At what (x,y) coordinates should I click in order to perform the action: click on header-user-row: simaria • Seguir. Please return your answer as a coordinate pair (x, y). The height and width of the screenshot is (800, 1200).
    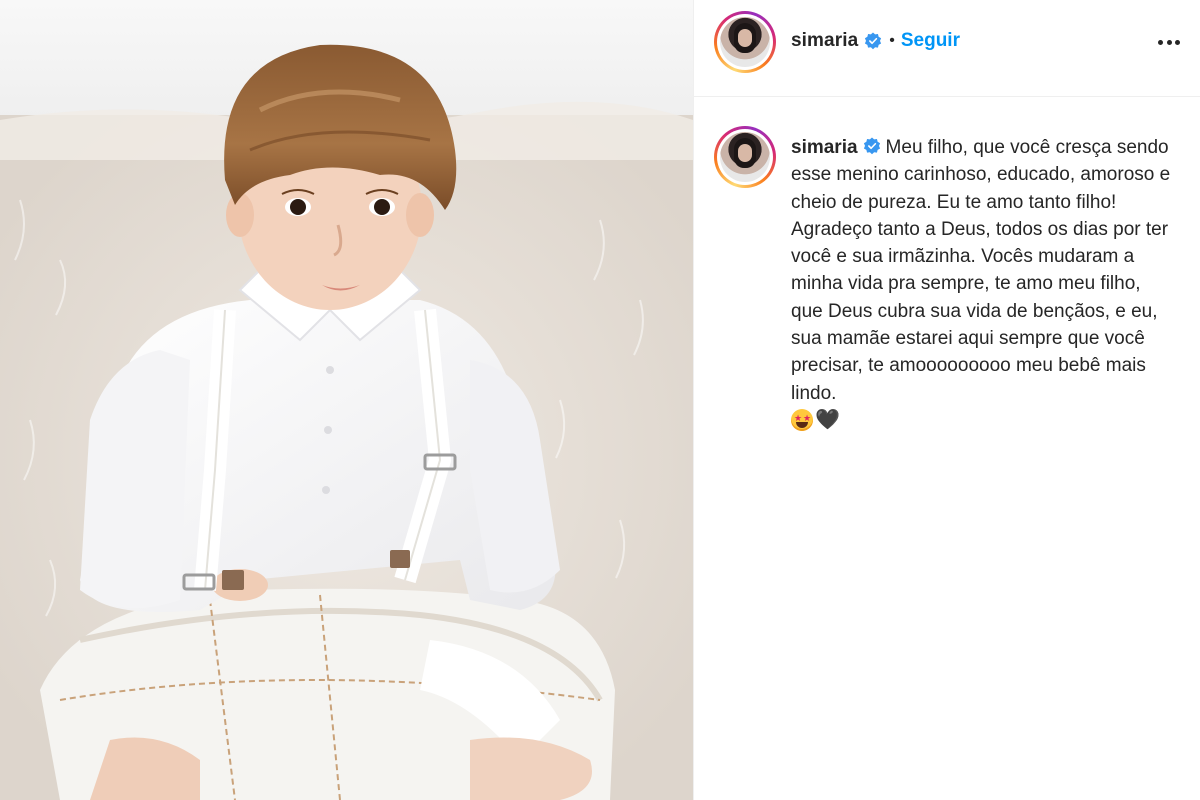
    Looking at the image, I should click on (875, 41).